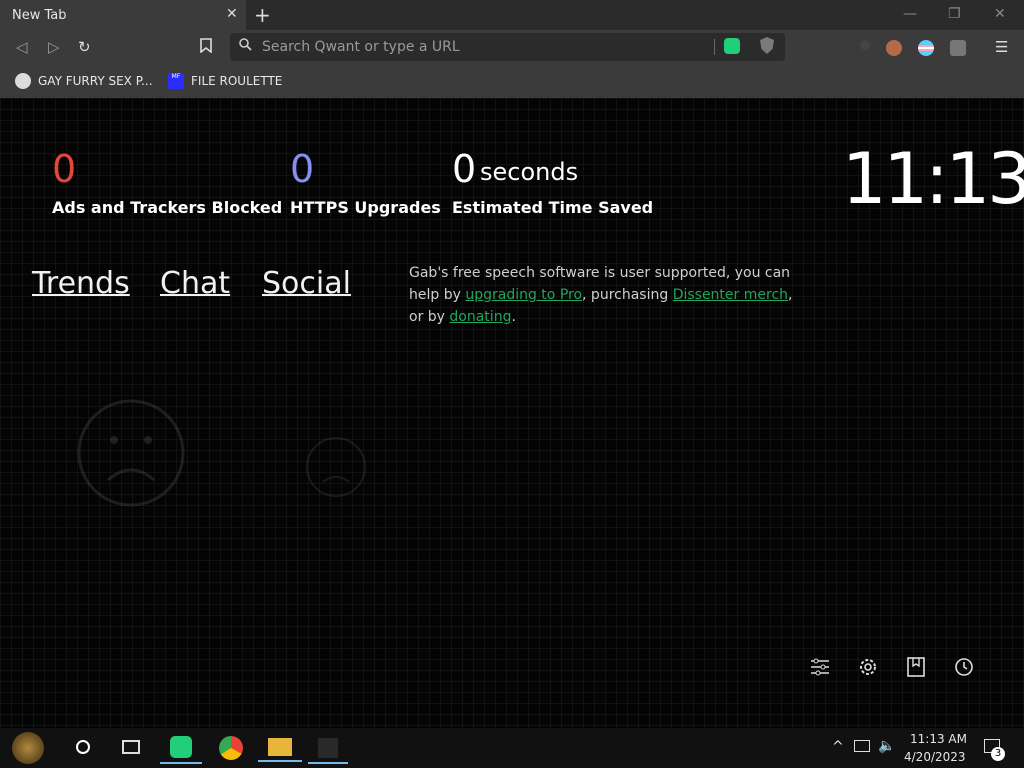  What do you see at coordinates (513, 317) in the screenshot?
I see `message-text: .` at bounding box center [513, 317].